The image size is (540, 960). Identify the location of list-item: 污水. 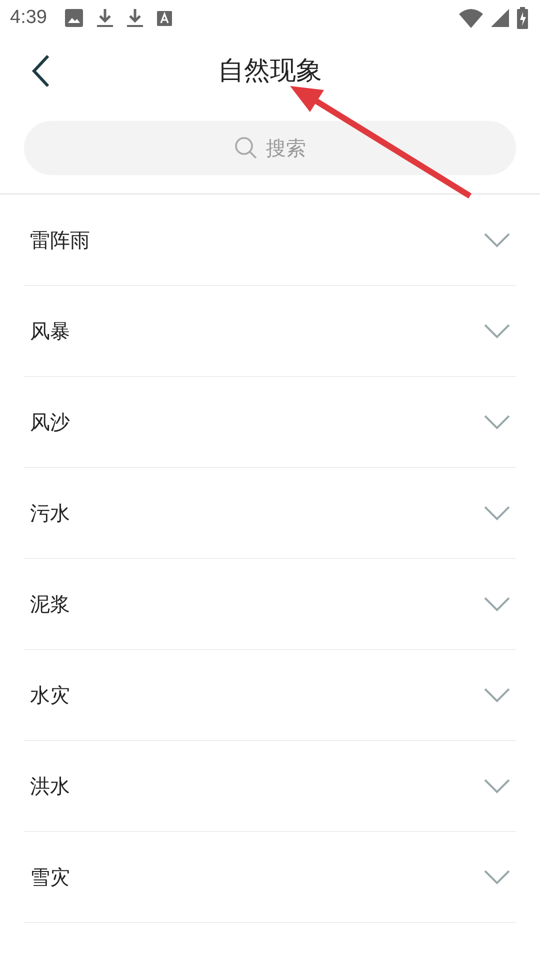
(270, 513).